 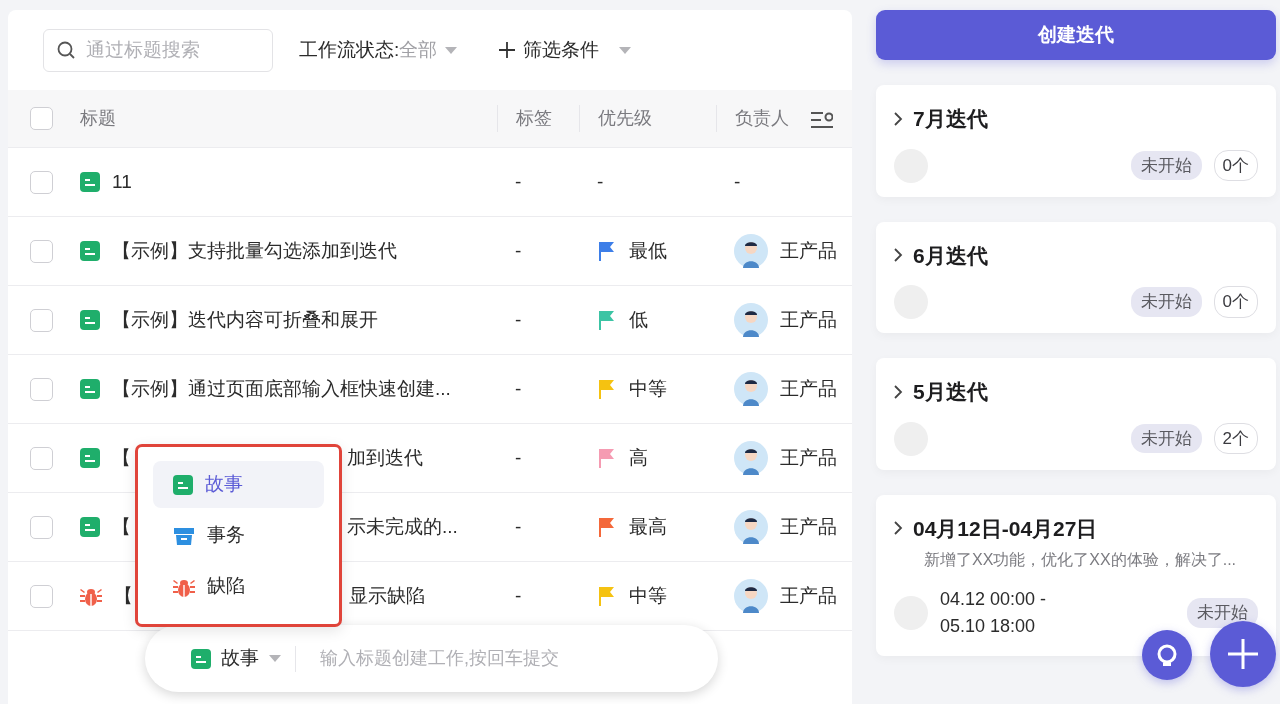 I want to click on row-title: 【示例】支持批量勾选添加到迭代, so click(x=254, y=250).